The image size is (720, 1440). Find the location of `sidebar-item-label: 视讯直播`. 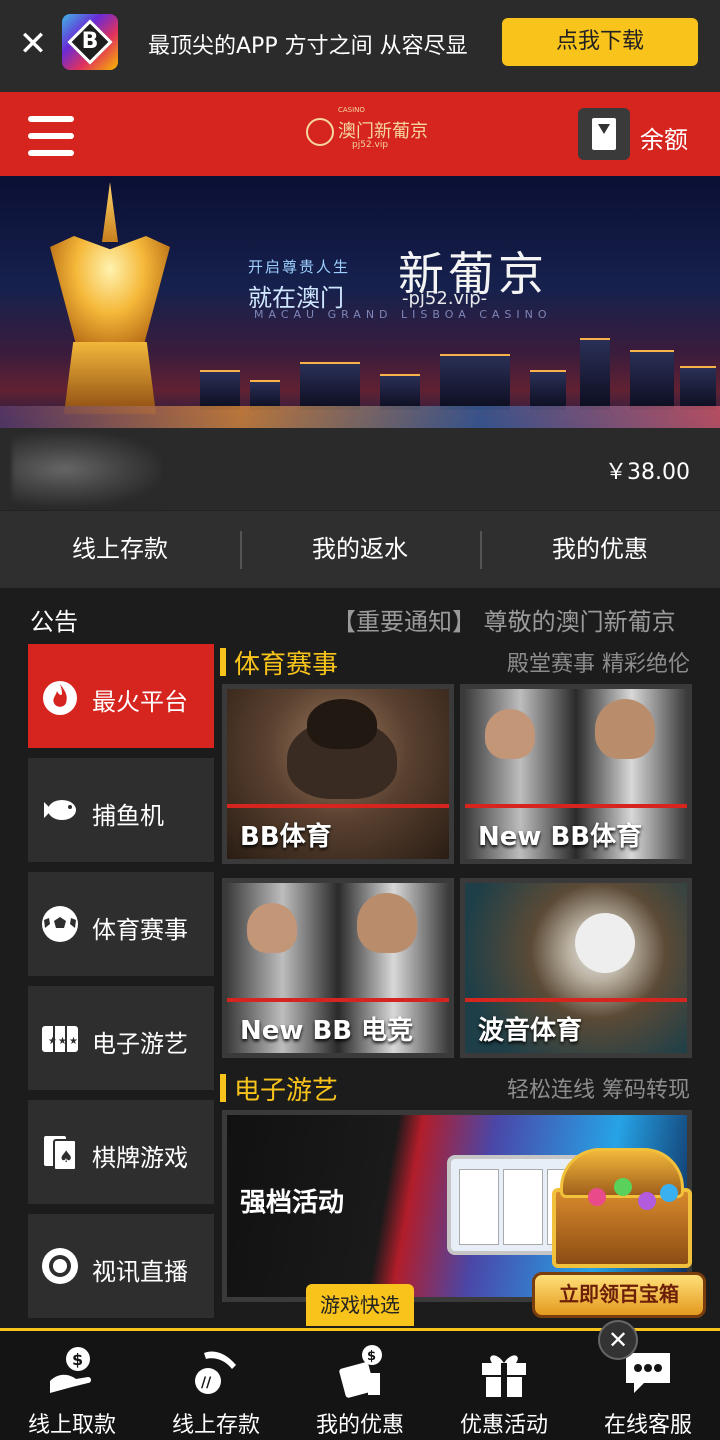

sidebar-item-label: 视讯直播 is located at coordinates (140, 1272).